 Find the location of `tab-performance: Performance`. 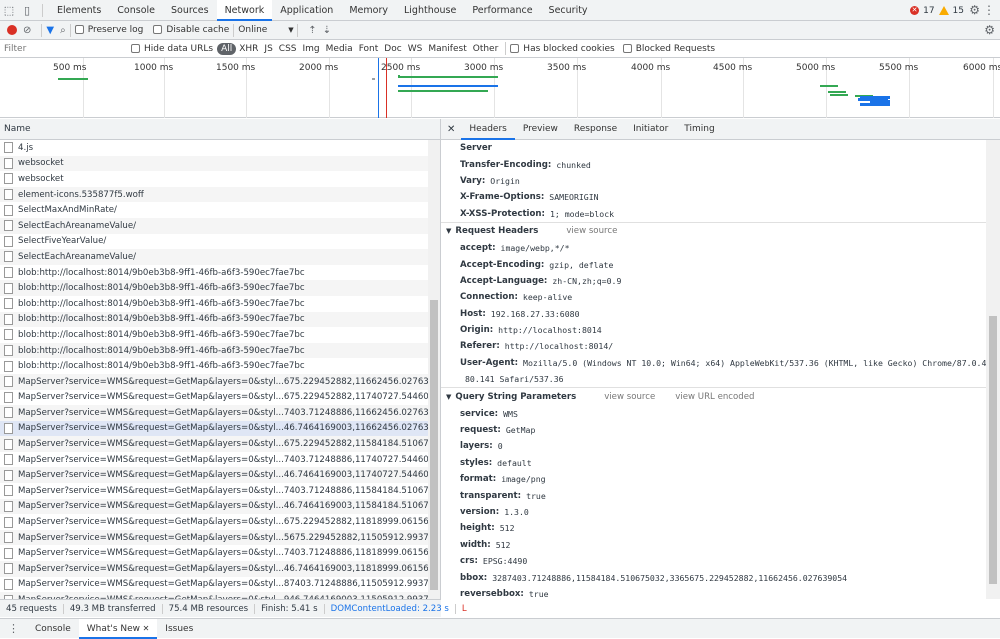

tab-performance: Performance is located at coordinates (502, 10).